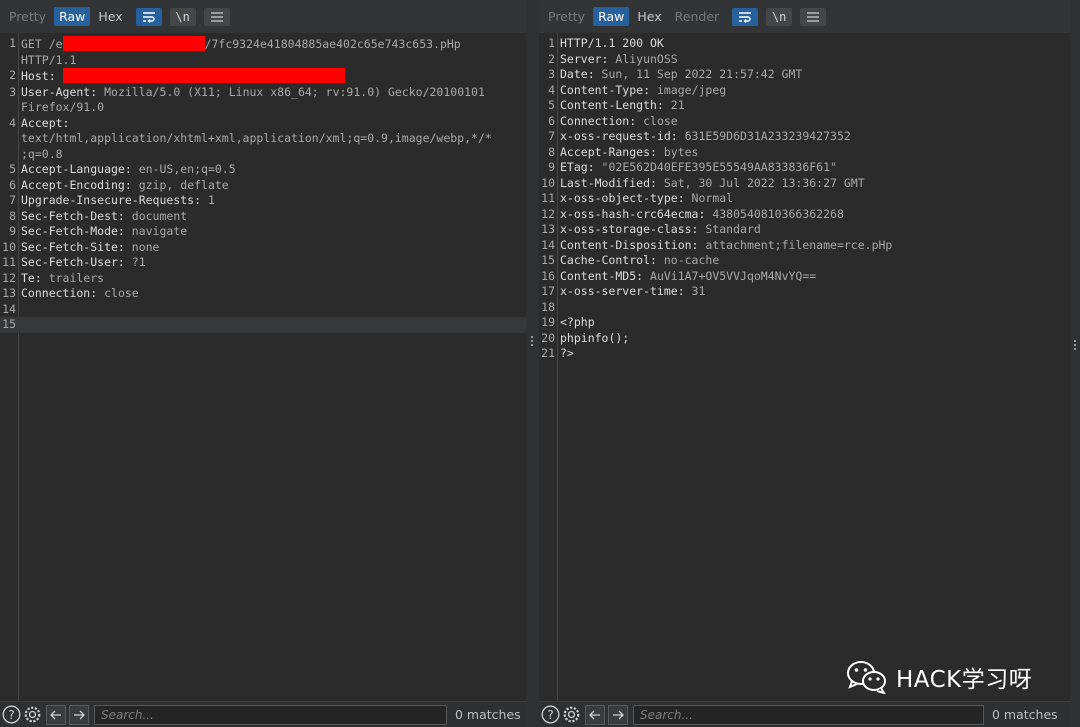  What do you see at coordinates (804, 106) in the screenshot?
I see `code-line: 5 Content-Length: 21` at bounding box center [804, 106].